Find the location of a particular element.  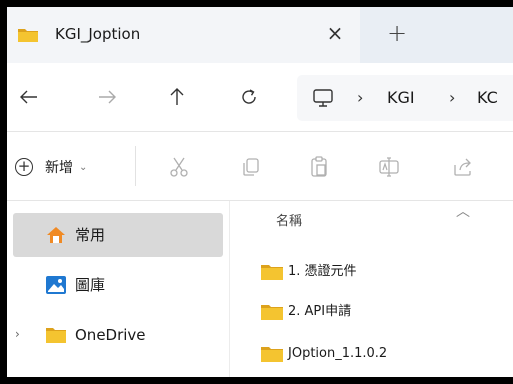

chevron-down-icon: ⌄ is located at coordinates (83, 167).